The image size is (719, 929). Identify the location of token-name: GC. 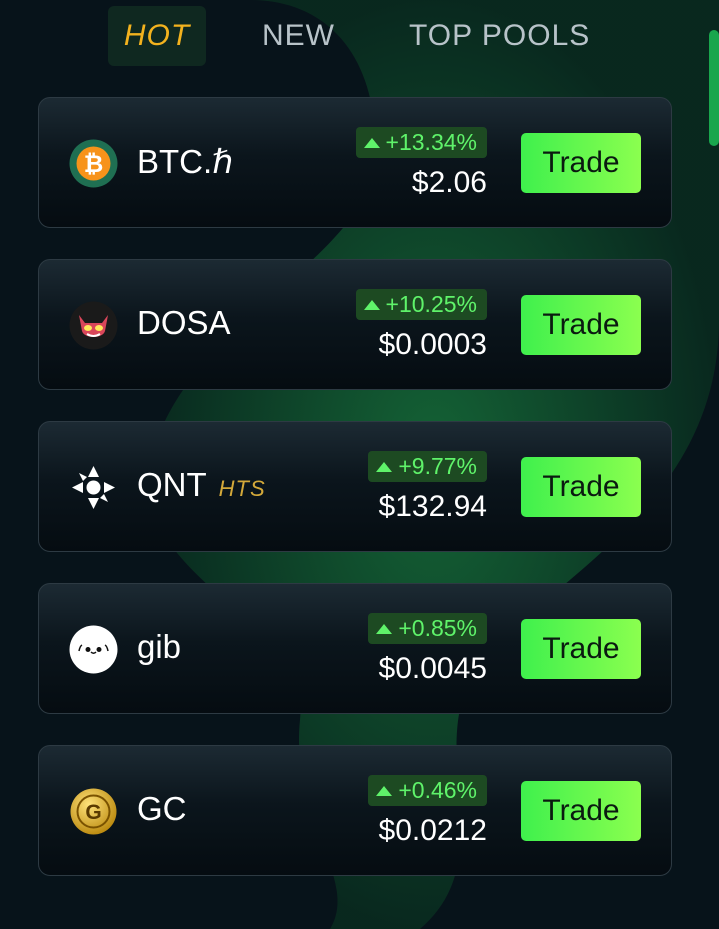
(162, 809).